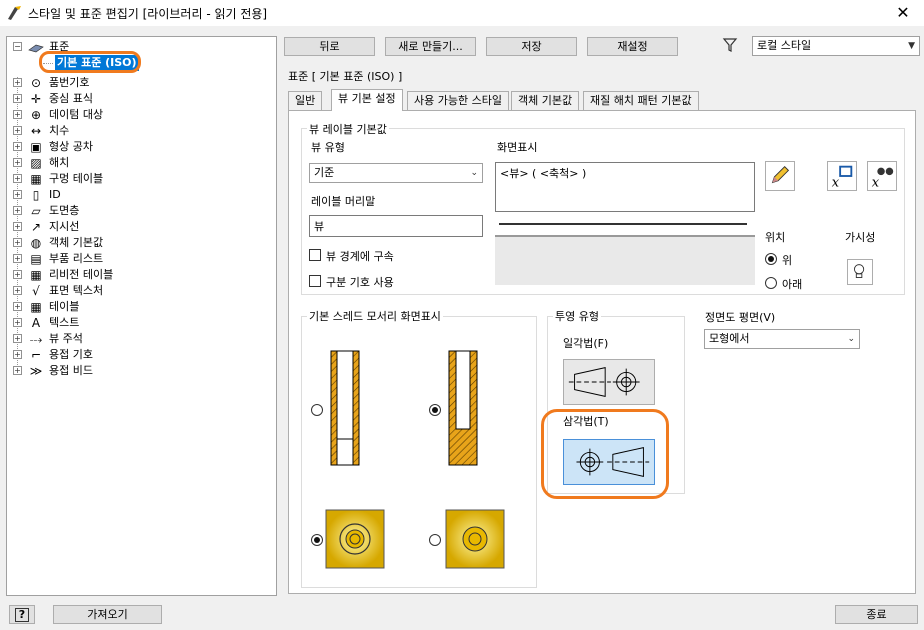  Describe the element at coordinates (138, 339) in the screenshot. I see `tree-item: + ⤏ 뷰 주석` at that location.